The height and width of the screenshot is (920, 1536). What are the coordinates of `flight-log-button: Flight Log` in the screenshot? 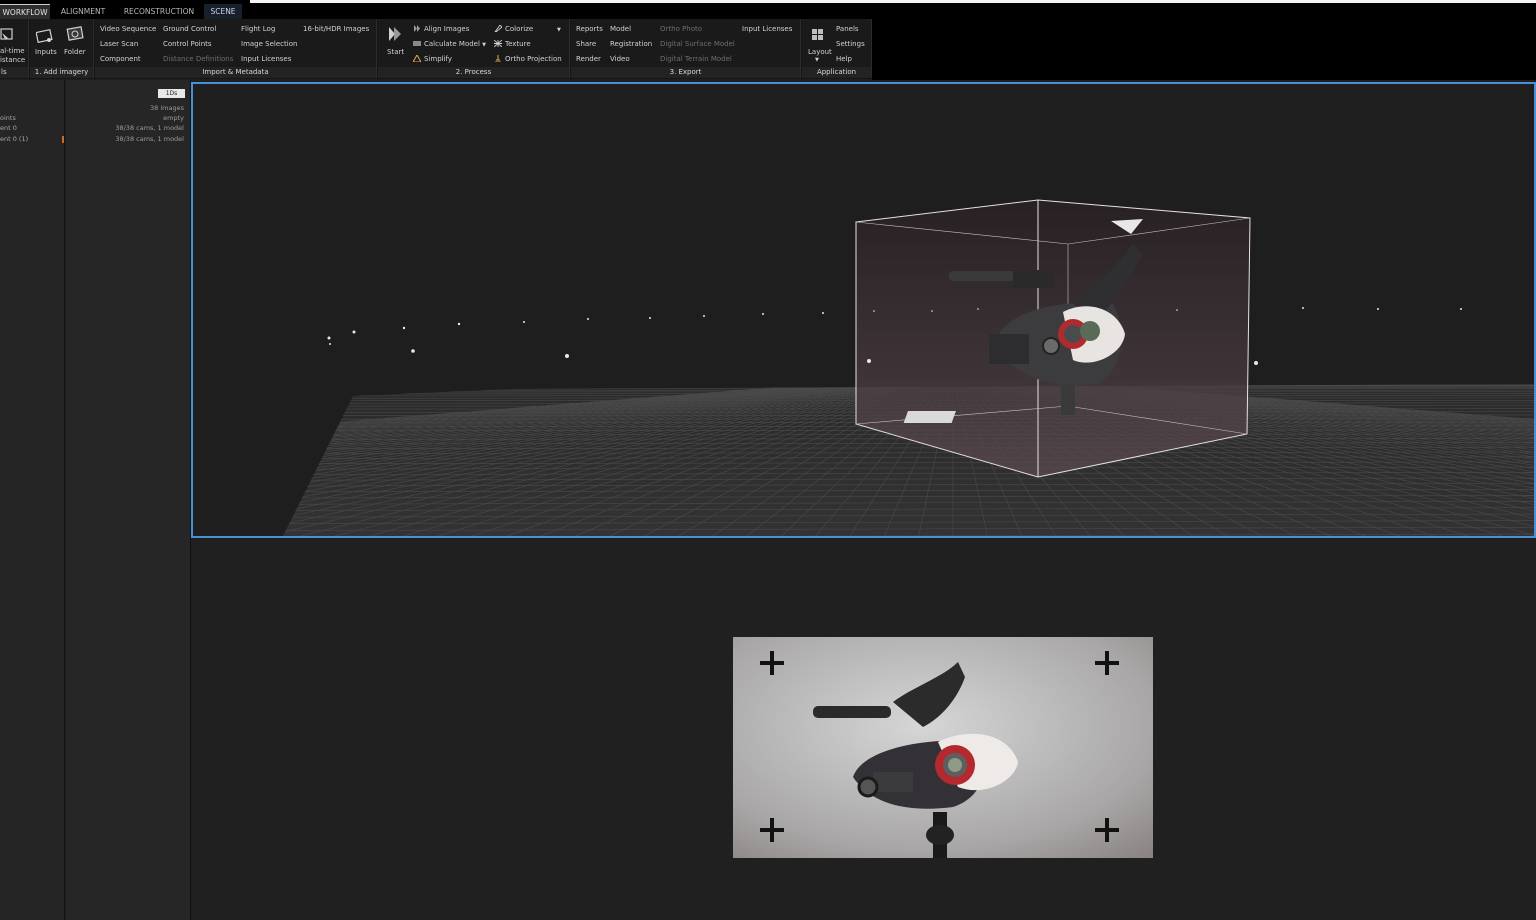 It's located at (258, 29).